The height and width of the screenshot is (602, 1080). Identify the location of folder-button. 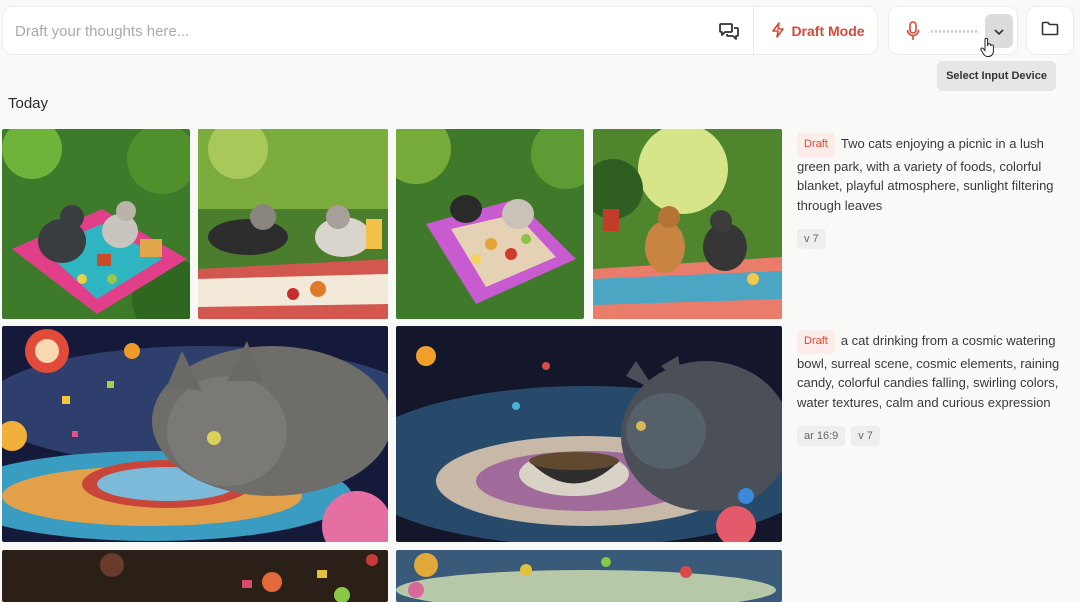
(1050, 30).